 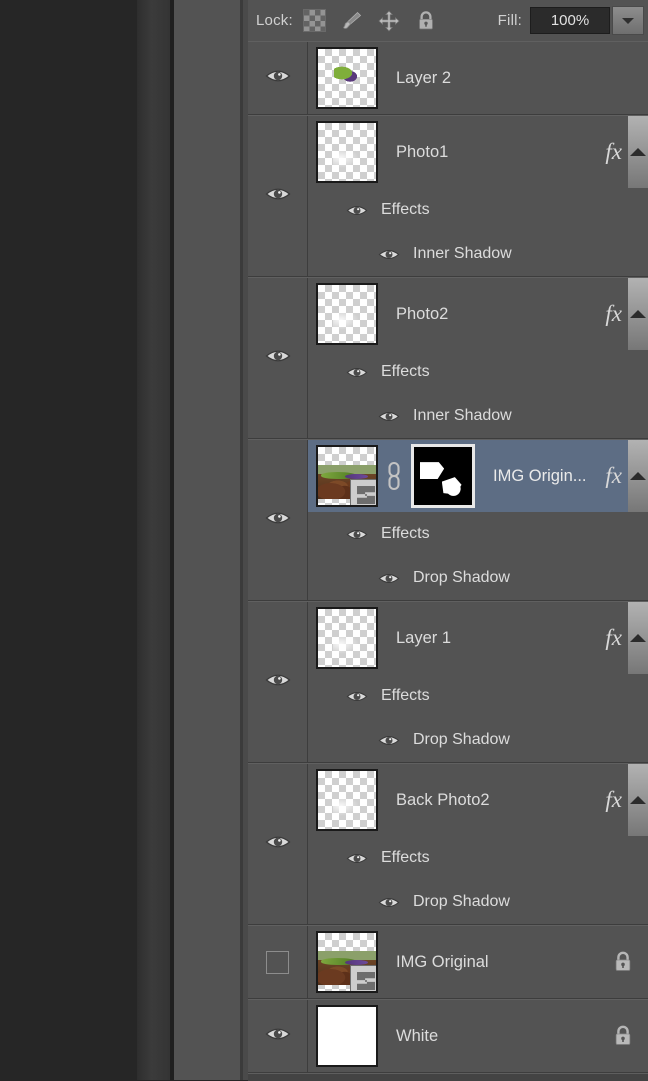 I want to click on layer-name: Layer 2, so click(x=424, y=77).